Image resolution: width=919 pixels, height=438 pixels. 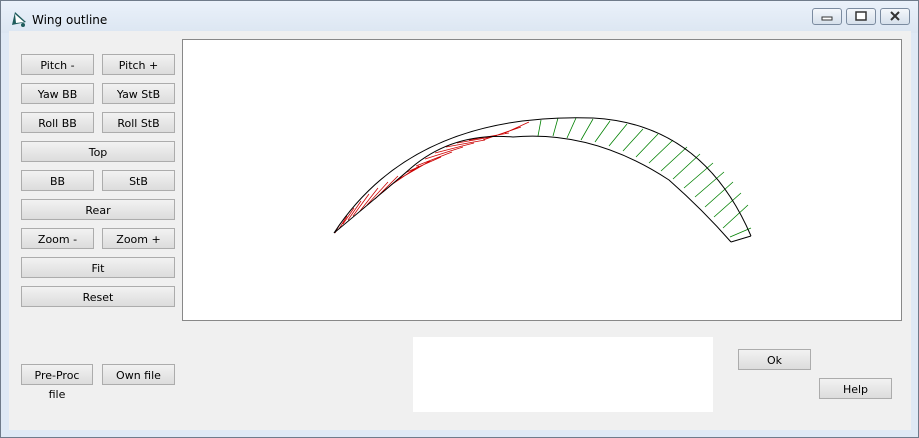 I want to click on zoom-in-button: Zoom +, so click(x=138, y=238).